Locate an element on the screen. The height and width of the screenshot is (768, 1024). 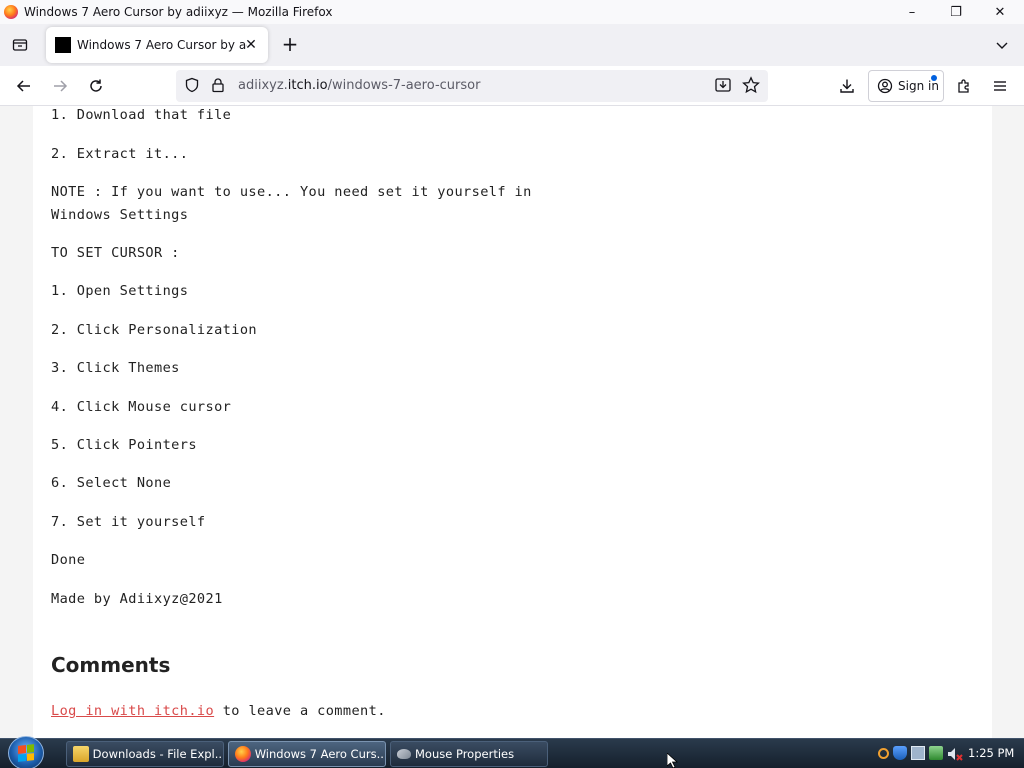
firefox-logo-icon is located at coordinates (11, 12).